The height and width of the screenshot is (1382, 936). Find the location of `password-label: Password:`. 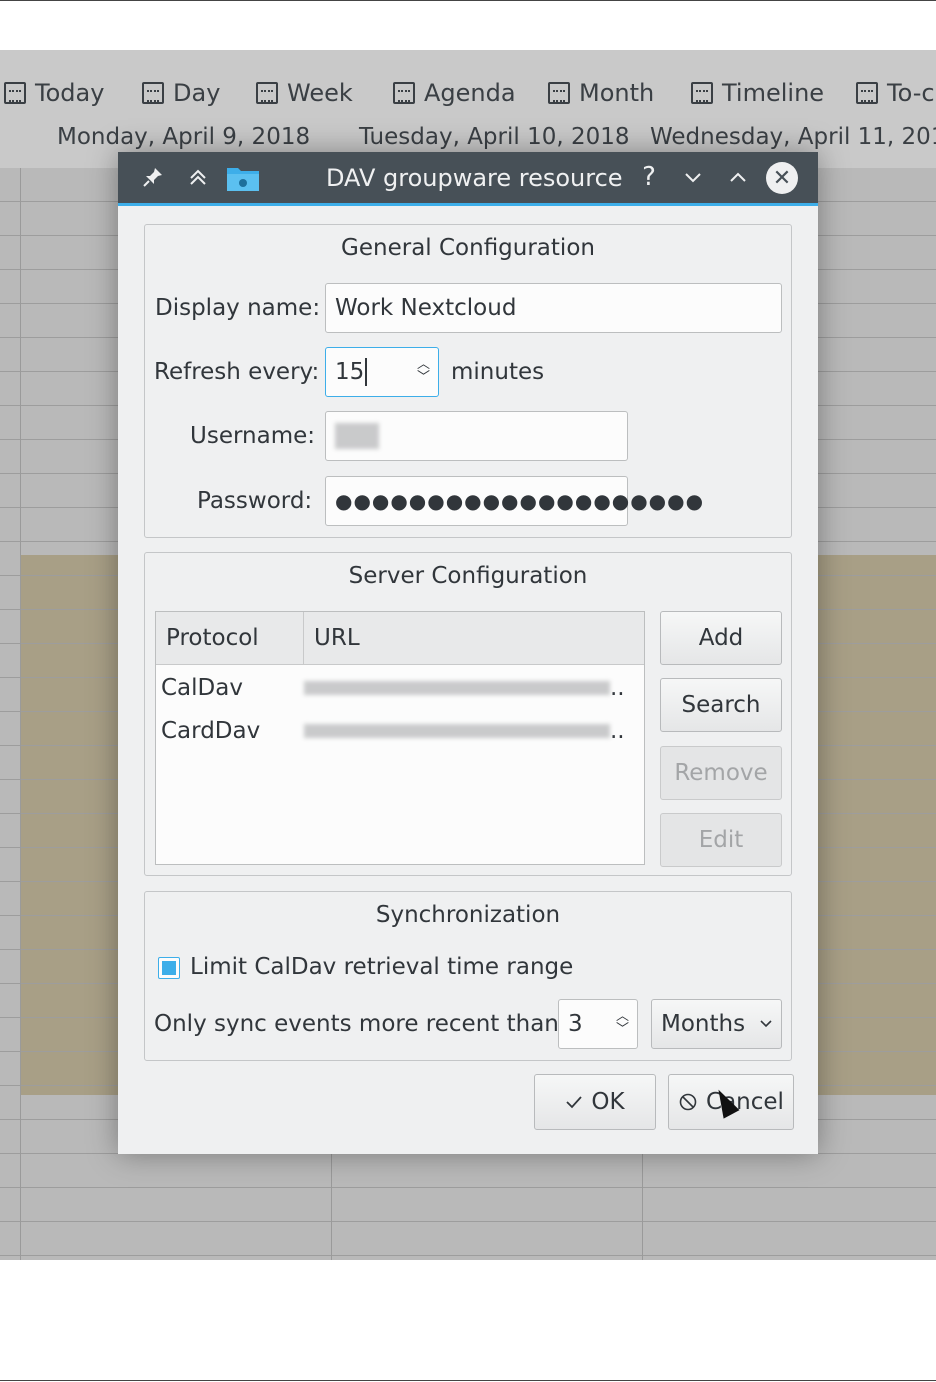

password-label: Password: is located at coordinates (255, 501).